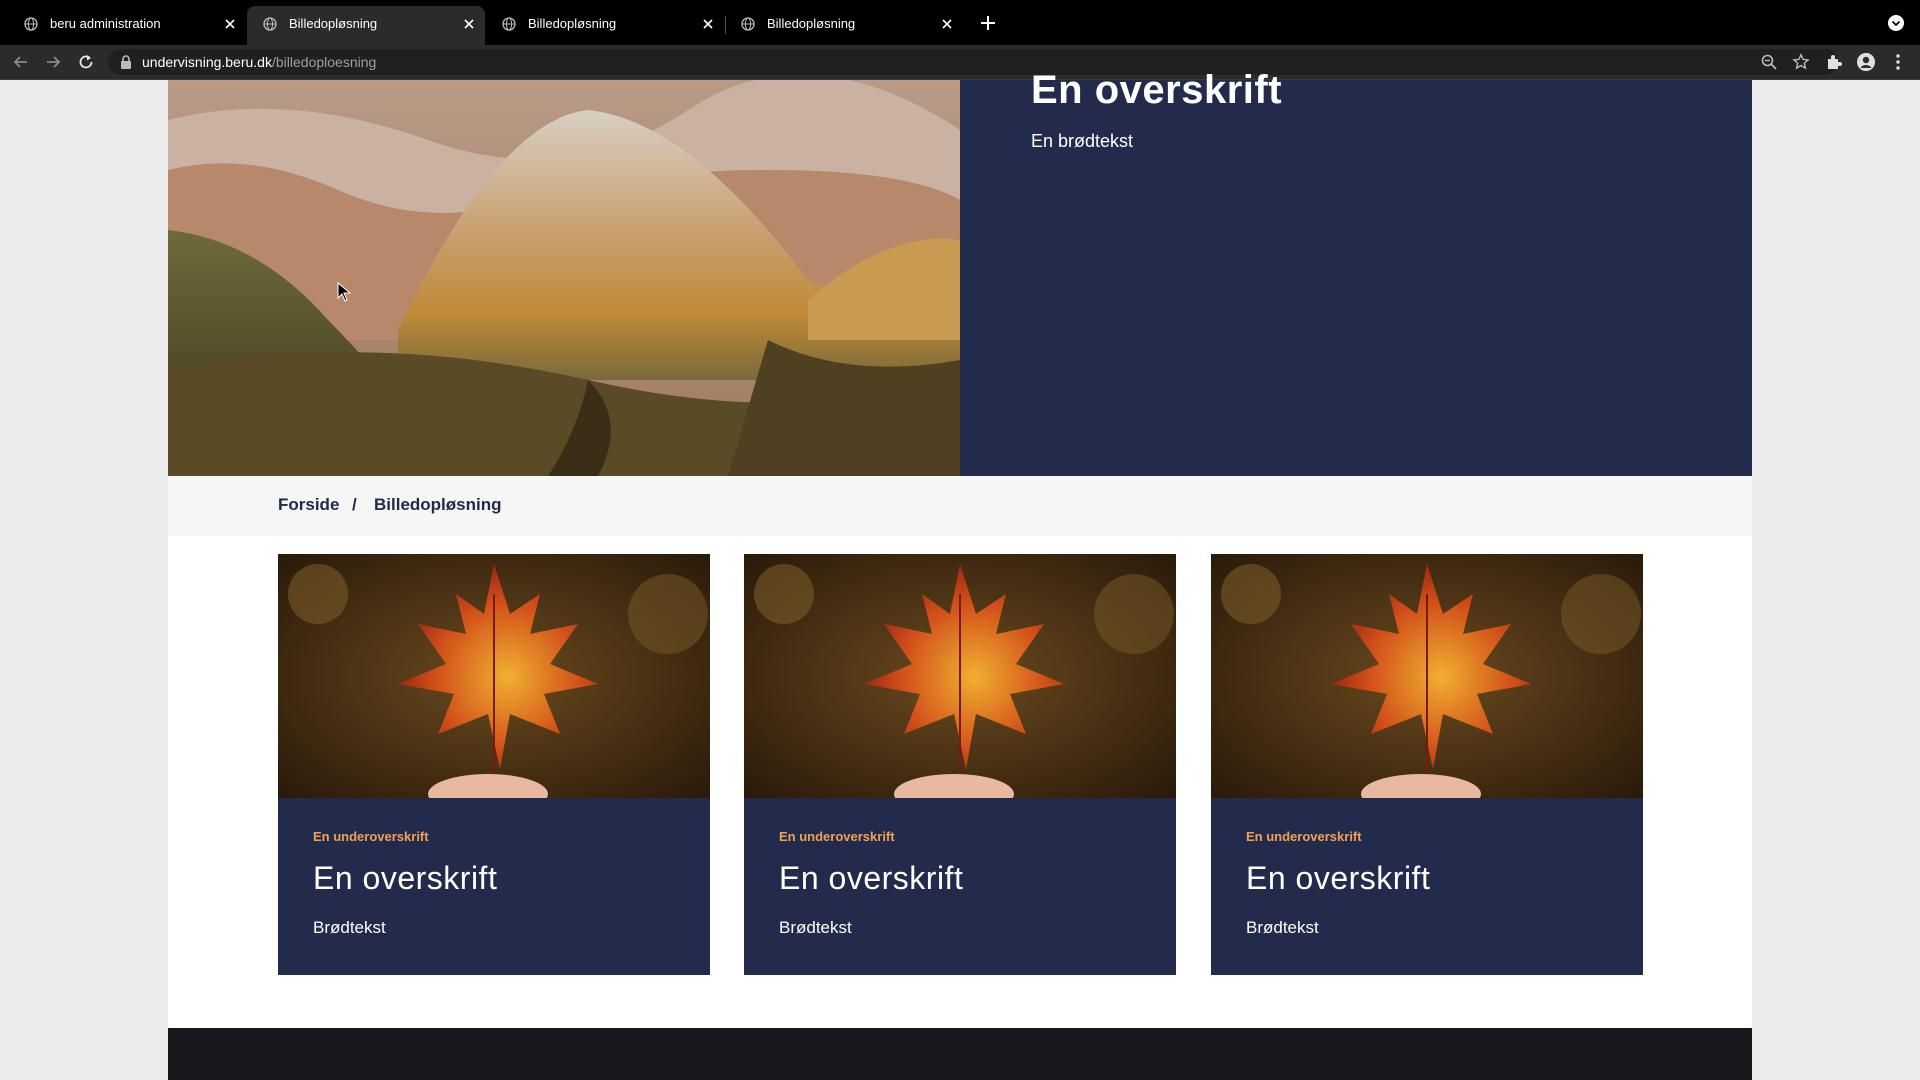 Image resolution: width=1920 pixels, height=1080 pixels. What do you see at coordinates (86, 62) in the screenshot?
I see `reload-icon` at bounding box center [86, 62].